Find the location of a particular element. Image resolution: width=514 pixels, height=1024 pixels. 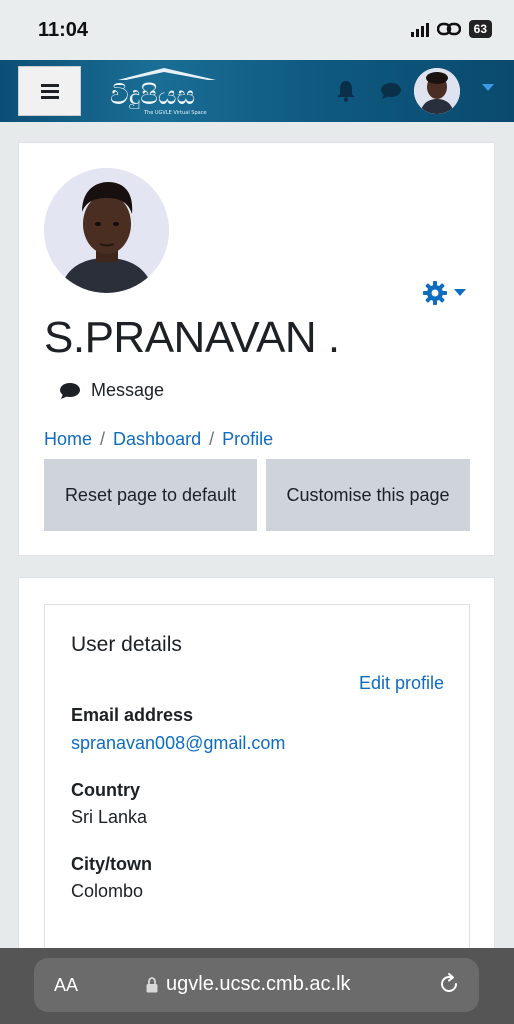

lock-icon is located at coordinates (152, 984).